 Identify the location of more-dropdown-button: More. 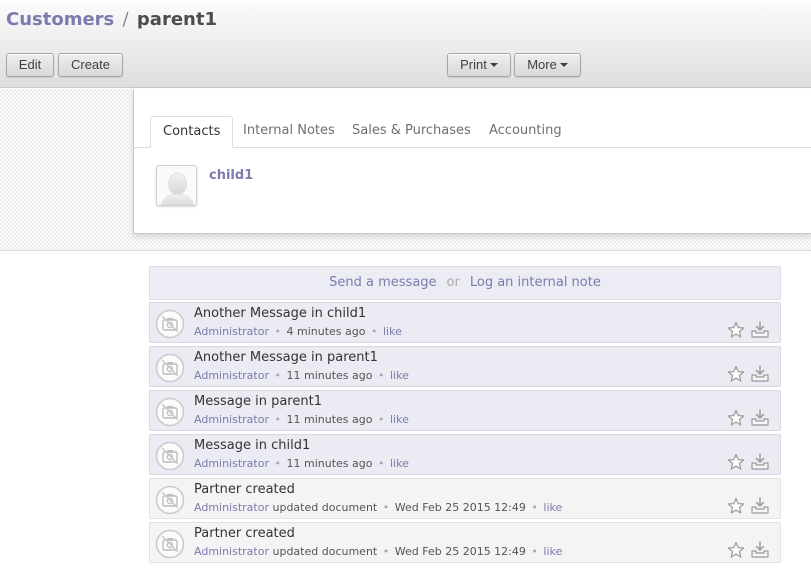
(547, 65).